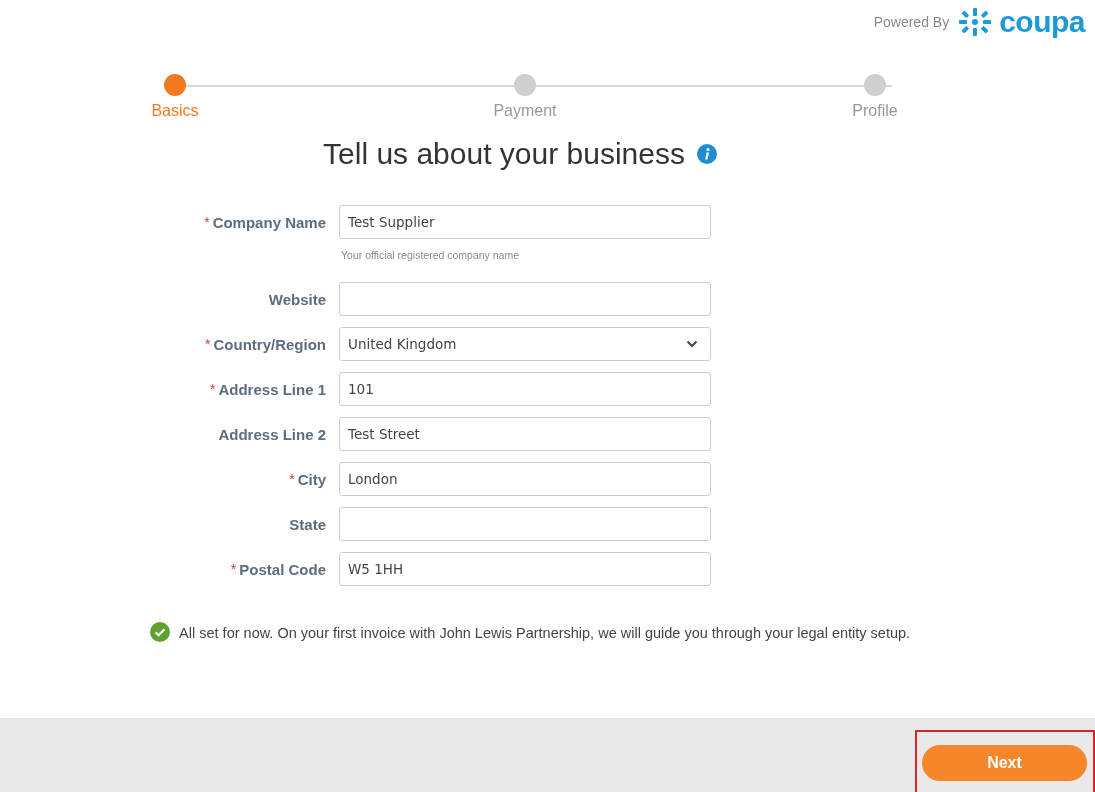 The image size is (1095, 792). I want to click on chevron-down-icon, so click(692, 344).